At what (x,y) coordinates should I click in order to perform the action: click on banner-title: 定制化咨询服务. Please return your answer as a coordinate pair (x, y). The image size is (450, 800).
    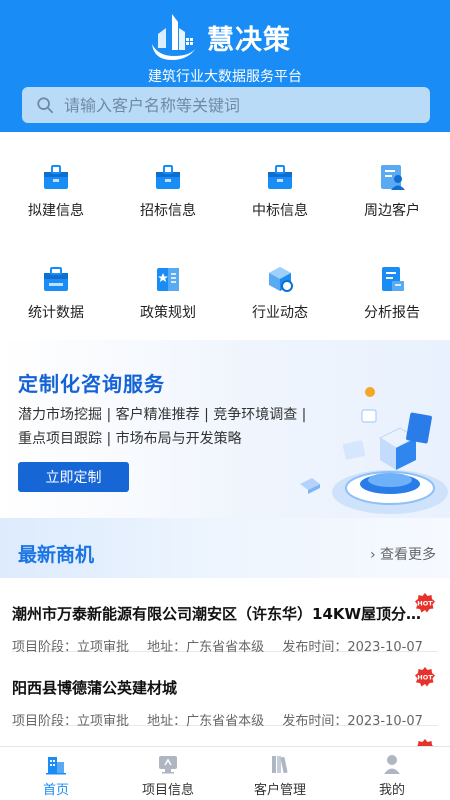
    Looking at the image, I should click on (91, 384).